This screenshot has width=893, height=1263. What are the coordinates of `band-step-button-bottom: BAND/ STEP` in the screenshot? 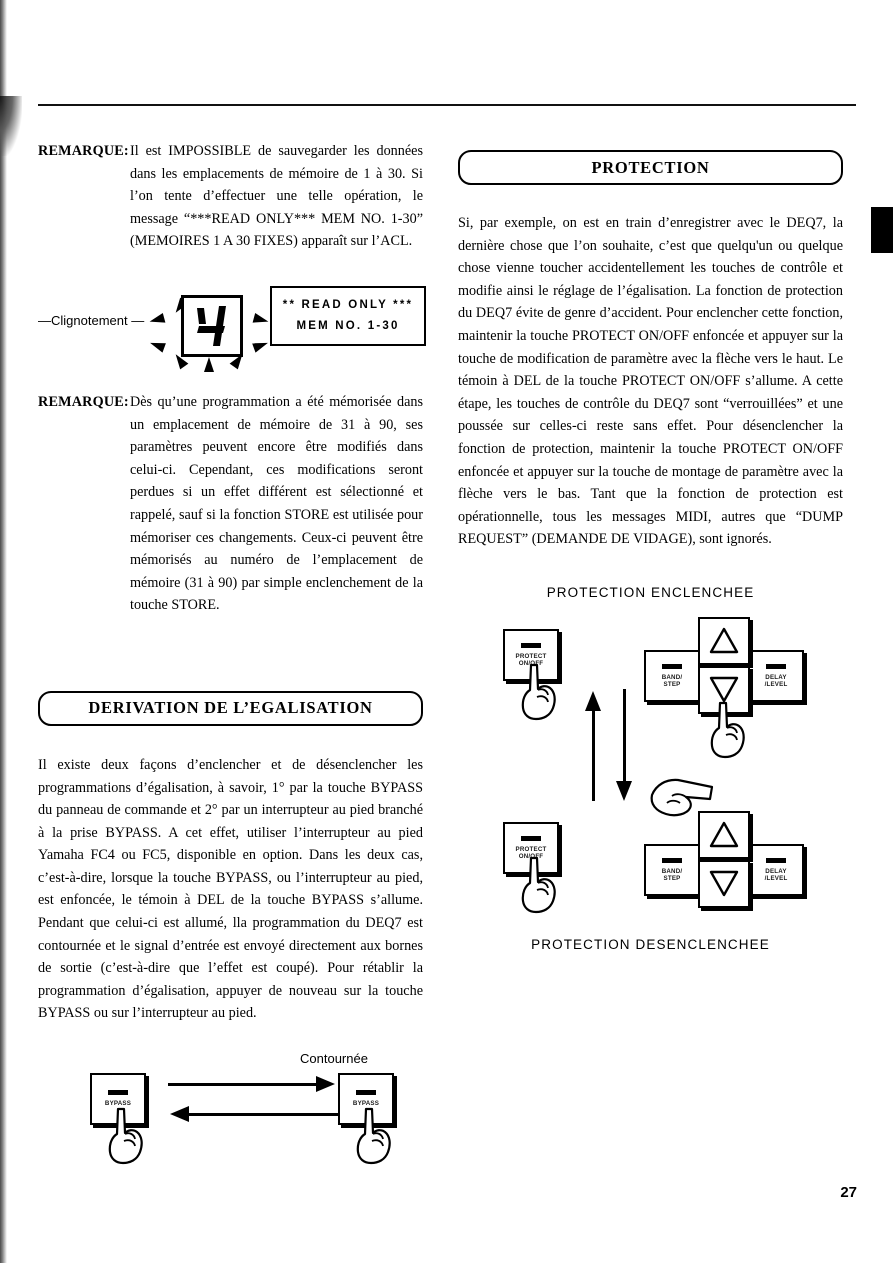 It's located at (672, 869).